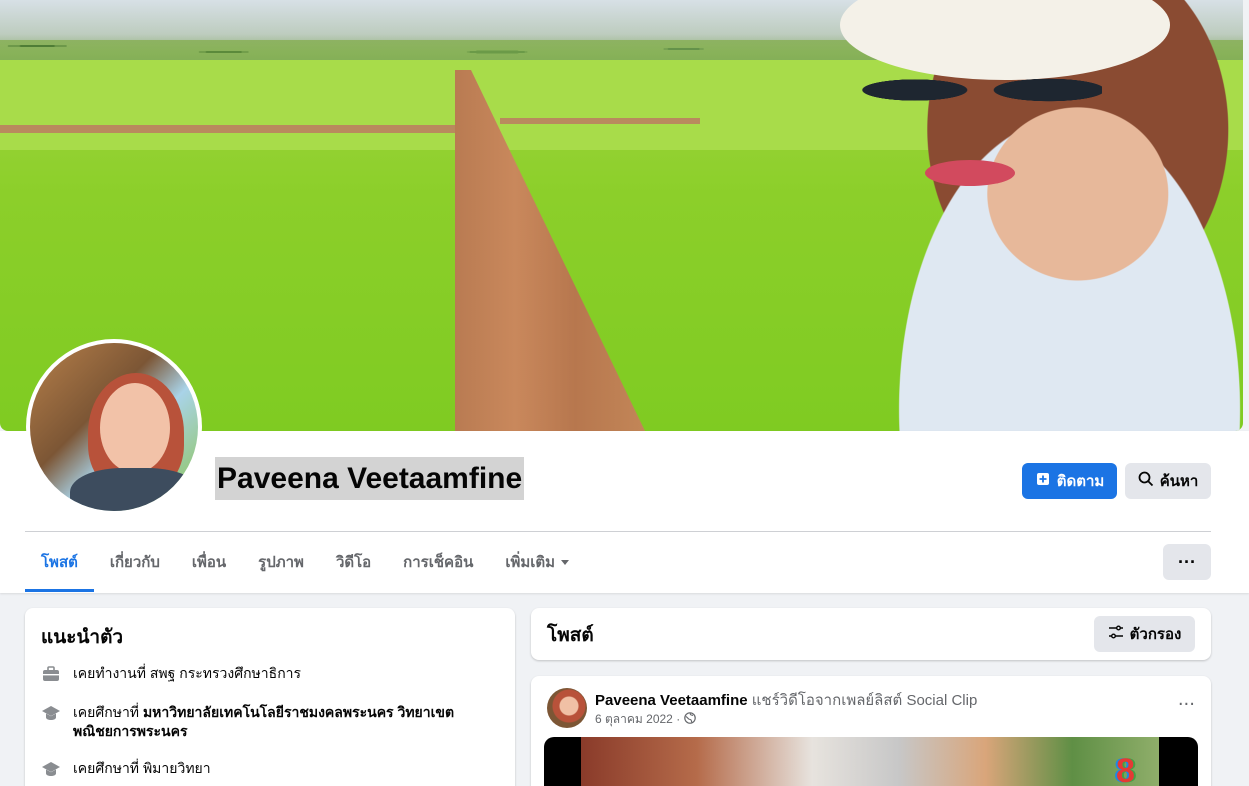  What do you see at coordinates (134, 489) in the screenshot?
I see `avatar-shirt` at bounding box center [134, 489].